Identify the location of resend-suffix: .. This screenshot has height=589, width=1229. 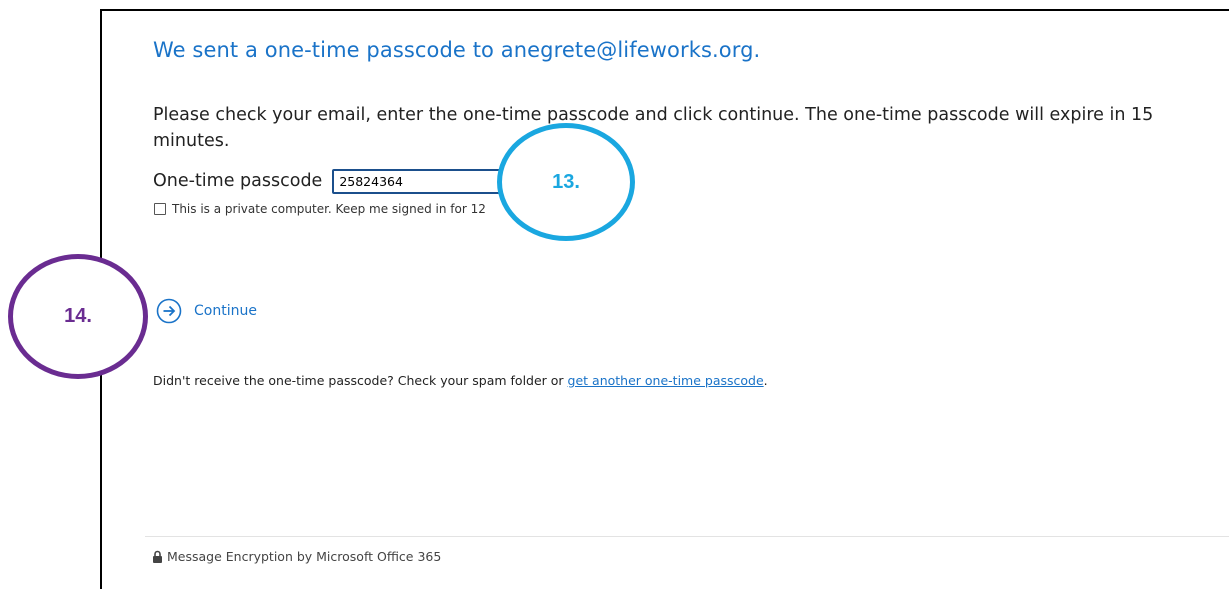
(765, 380).